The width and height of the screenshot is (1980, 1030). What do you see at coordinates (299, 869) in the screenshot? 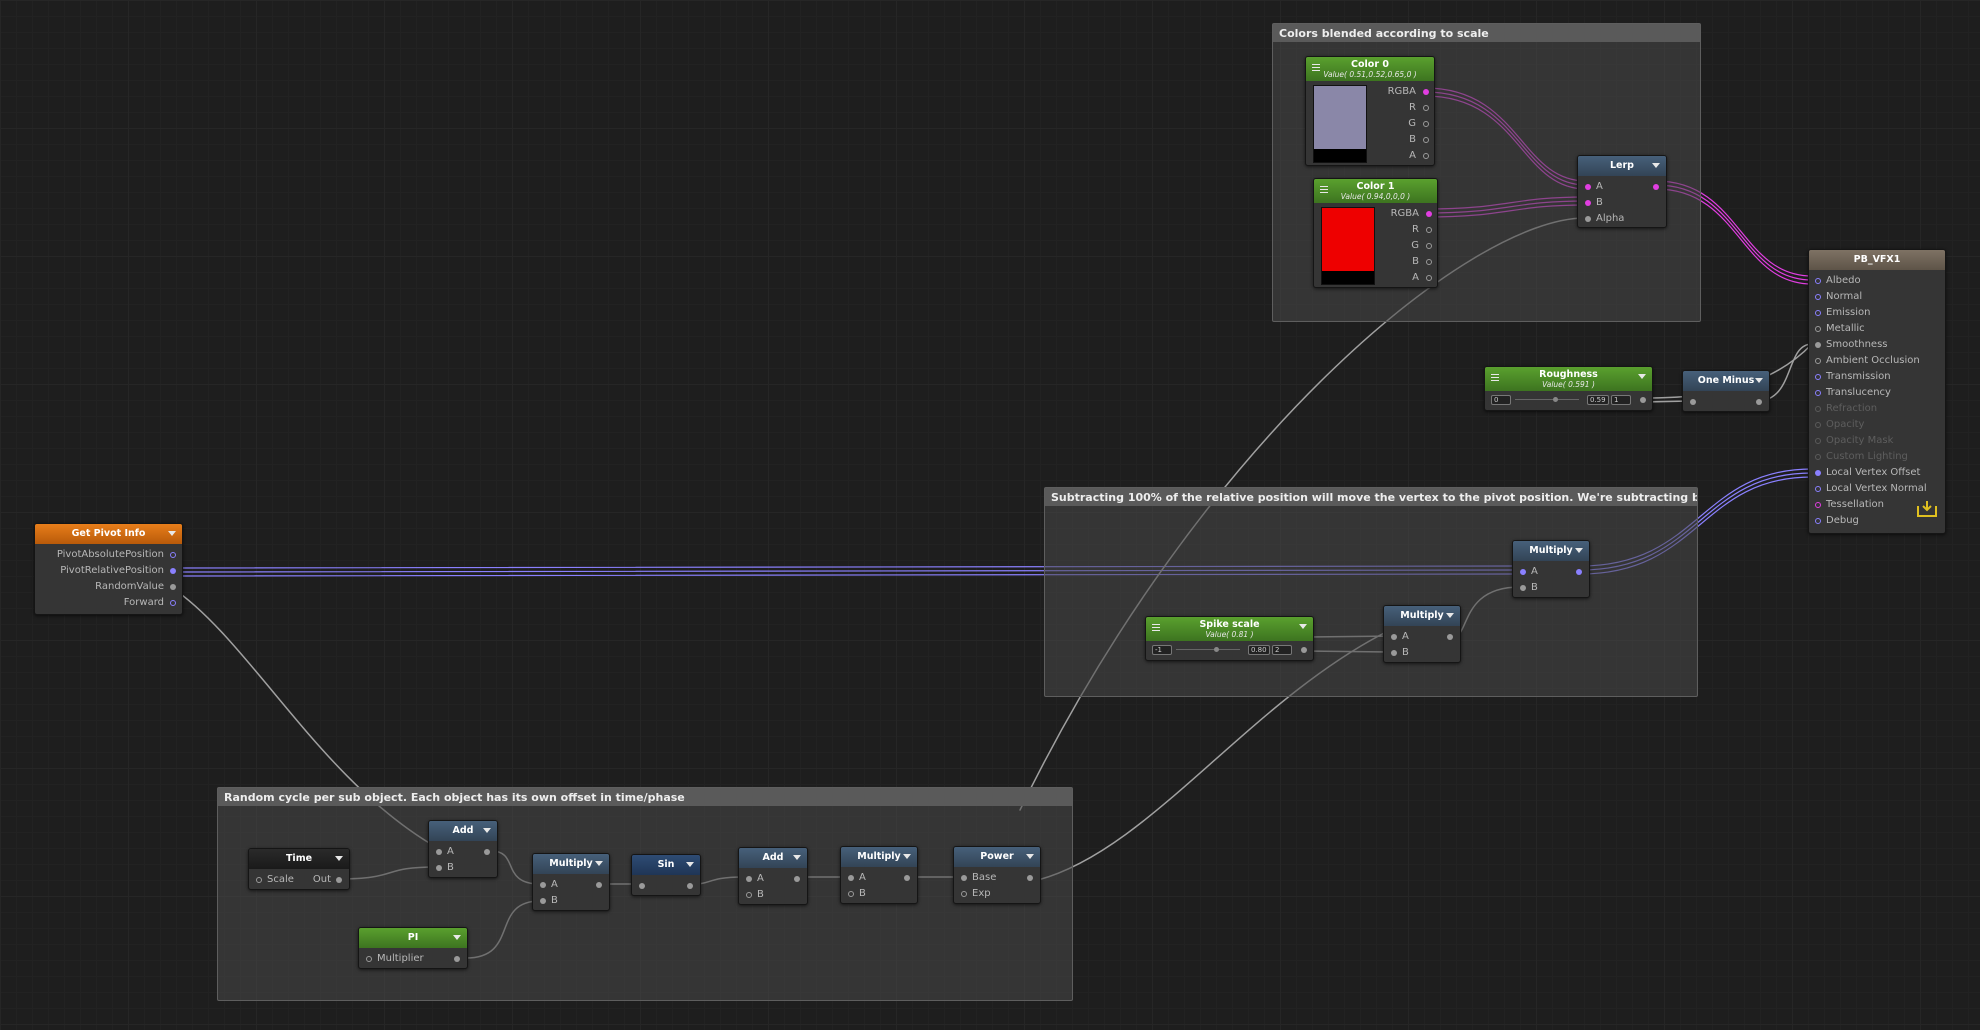
I see `time-node: Time Scale Out` at bounding box center [299, 869].